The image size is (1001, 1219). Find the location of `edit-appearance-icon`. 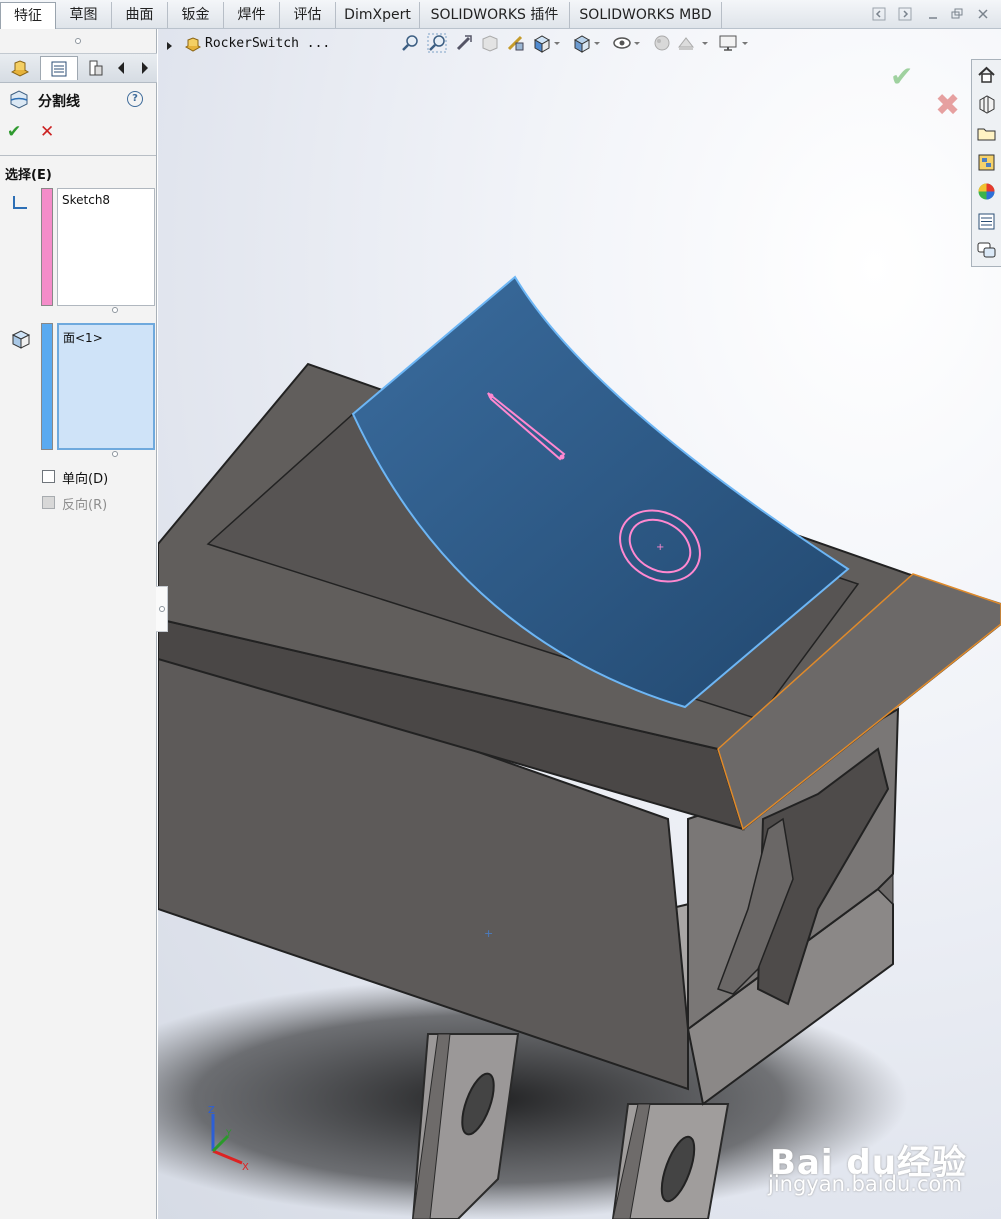

edit-appearance-icon is located at coordinates (662, 43).